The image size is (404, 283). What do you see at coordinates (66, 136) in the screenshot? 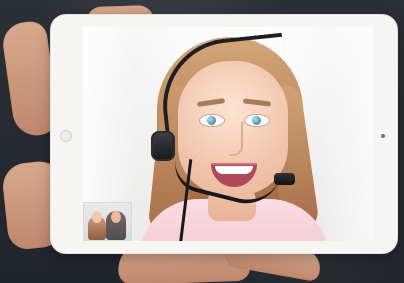
I see `home-button-icon` at bounding box center [66, 136].